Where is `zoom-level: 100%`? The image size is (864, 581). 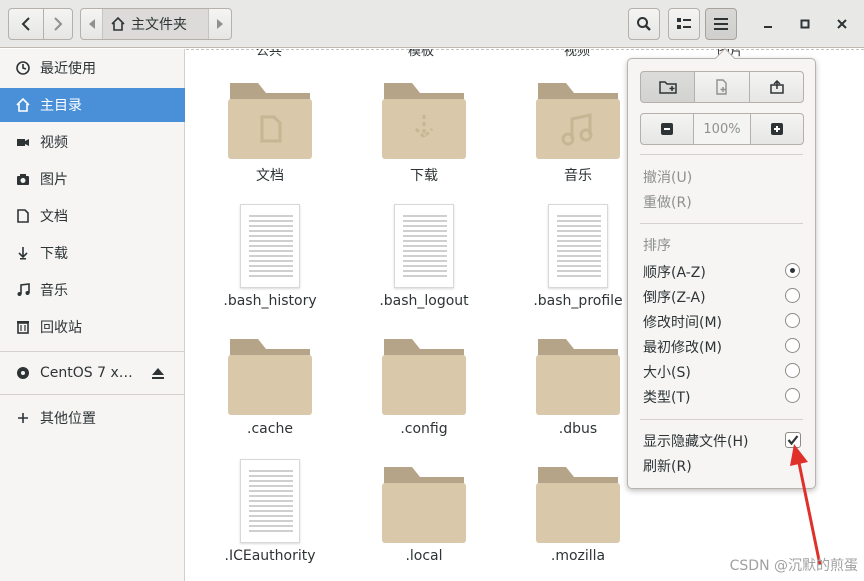
zoom-level: 100% is located at coordinates (722, 129).